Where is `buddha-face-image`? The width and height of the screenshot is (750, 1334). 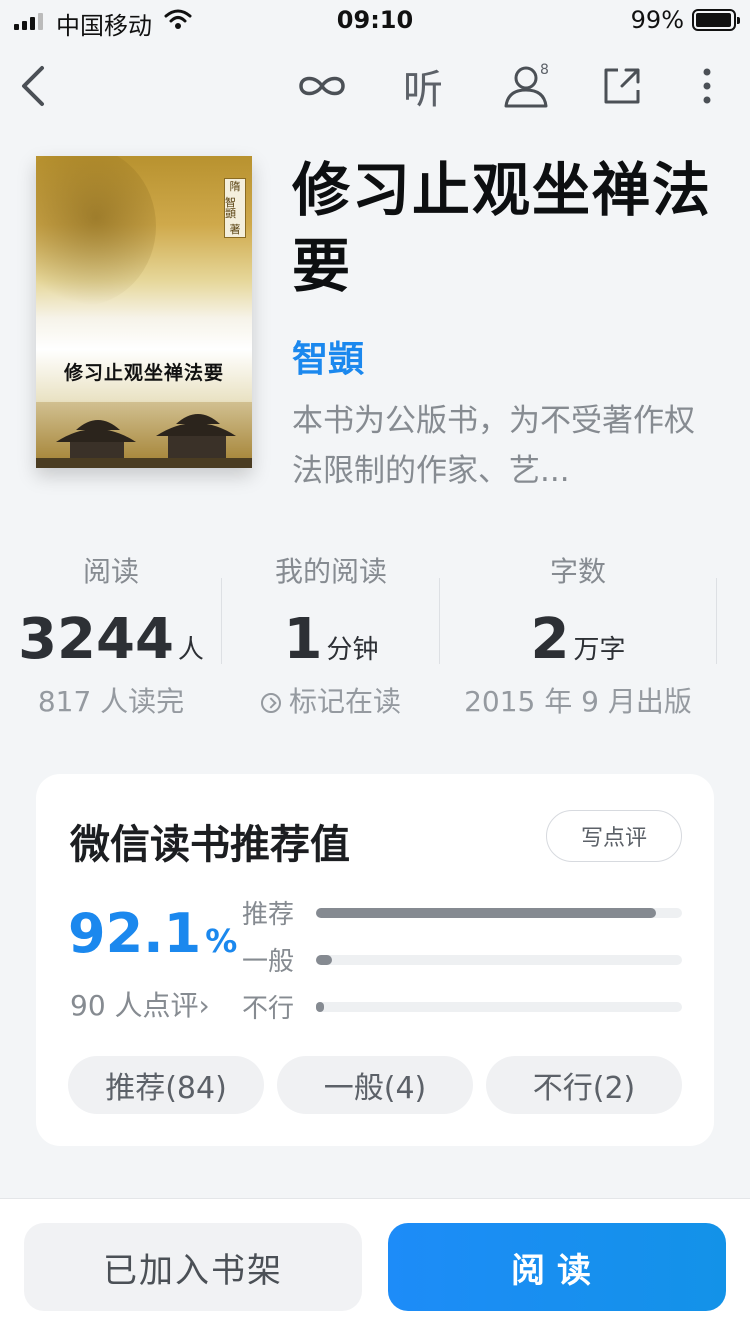 buddha-face-image is located at coordinates (96, 231).